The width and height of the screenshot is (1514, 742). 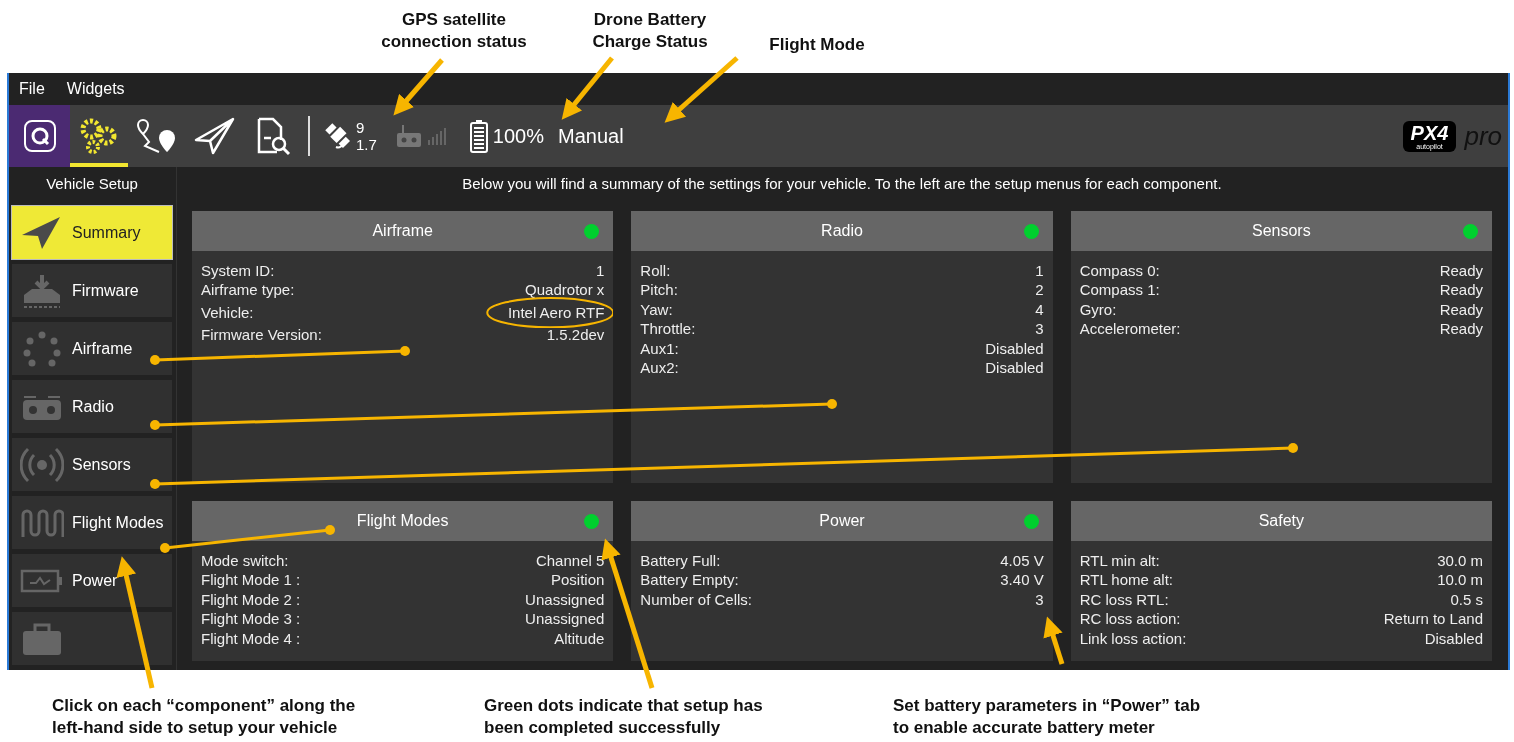 I want to click on setting-value: 4, so click(x=1039, y=309).